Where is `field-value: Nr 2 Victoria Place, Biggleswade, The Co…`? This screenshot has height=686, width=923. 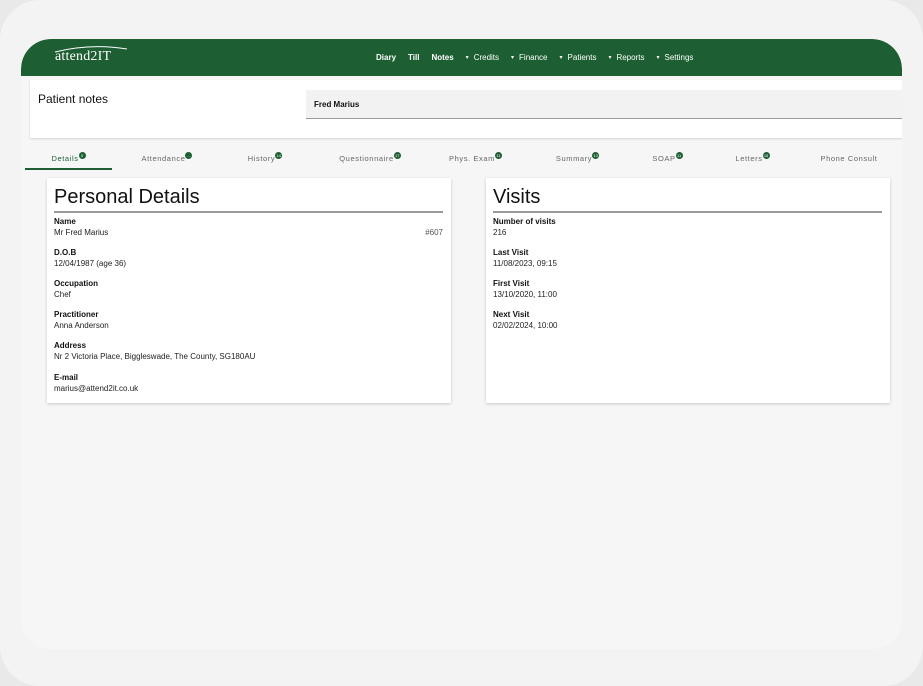 field-value: Nr 2 Victoria Place, Biggleswade, The Co… is located at coordinates (155, 356).